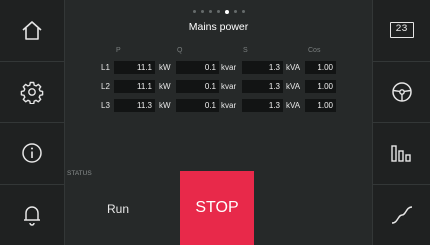 This screenshot has width=430, height=245. Describe the element at coordinates (217, 208) in the screenshot. I see `stop-button: STOP` at that location.